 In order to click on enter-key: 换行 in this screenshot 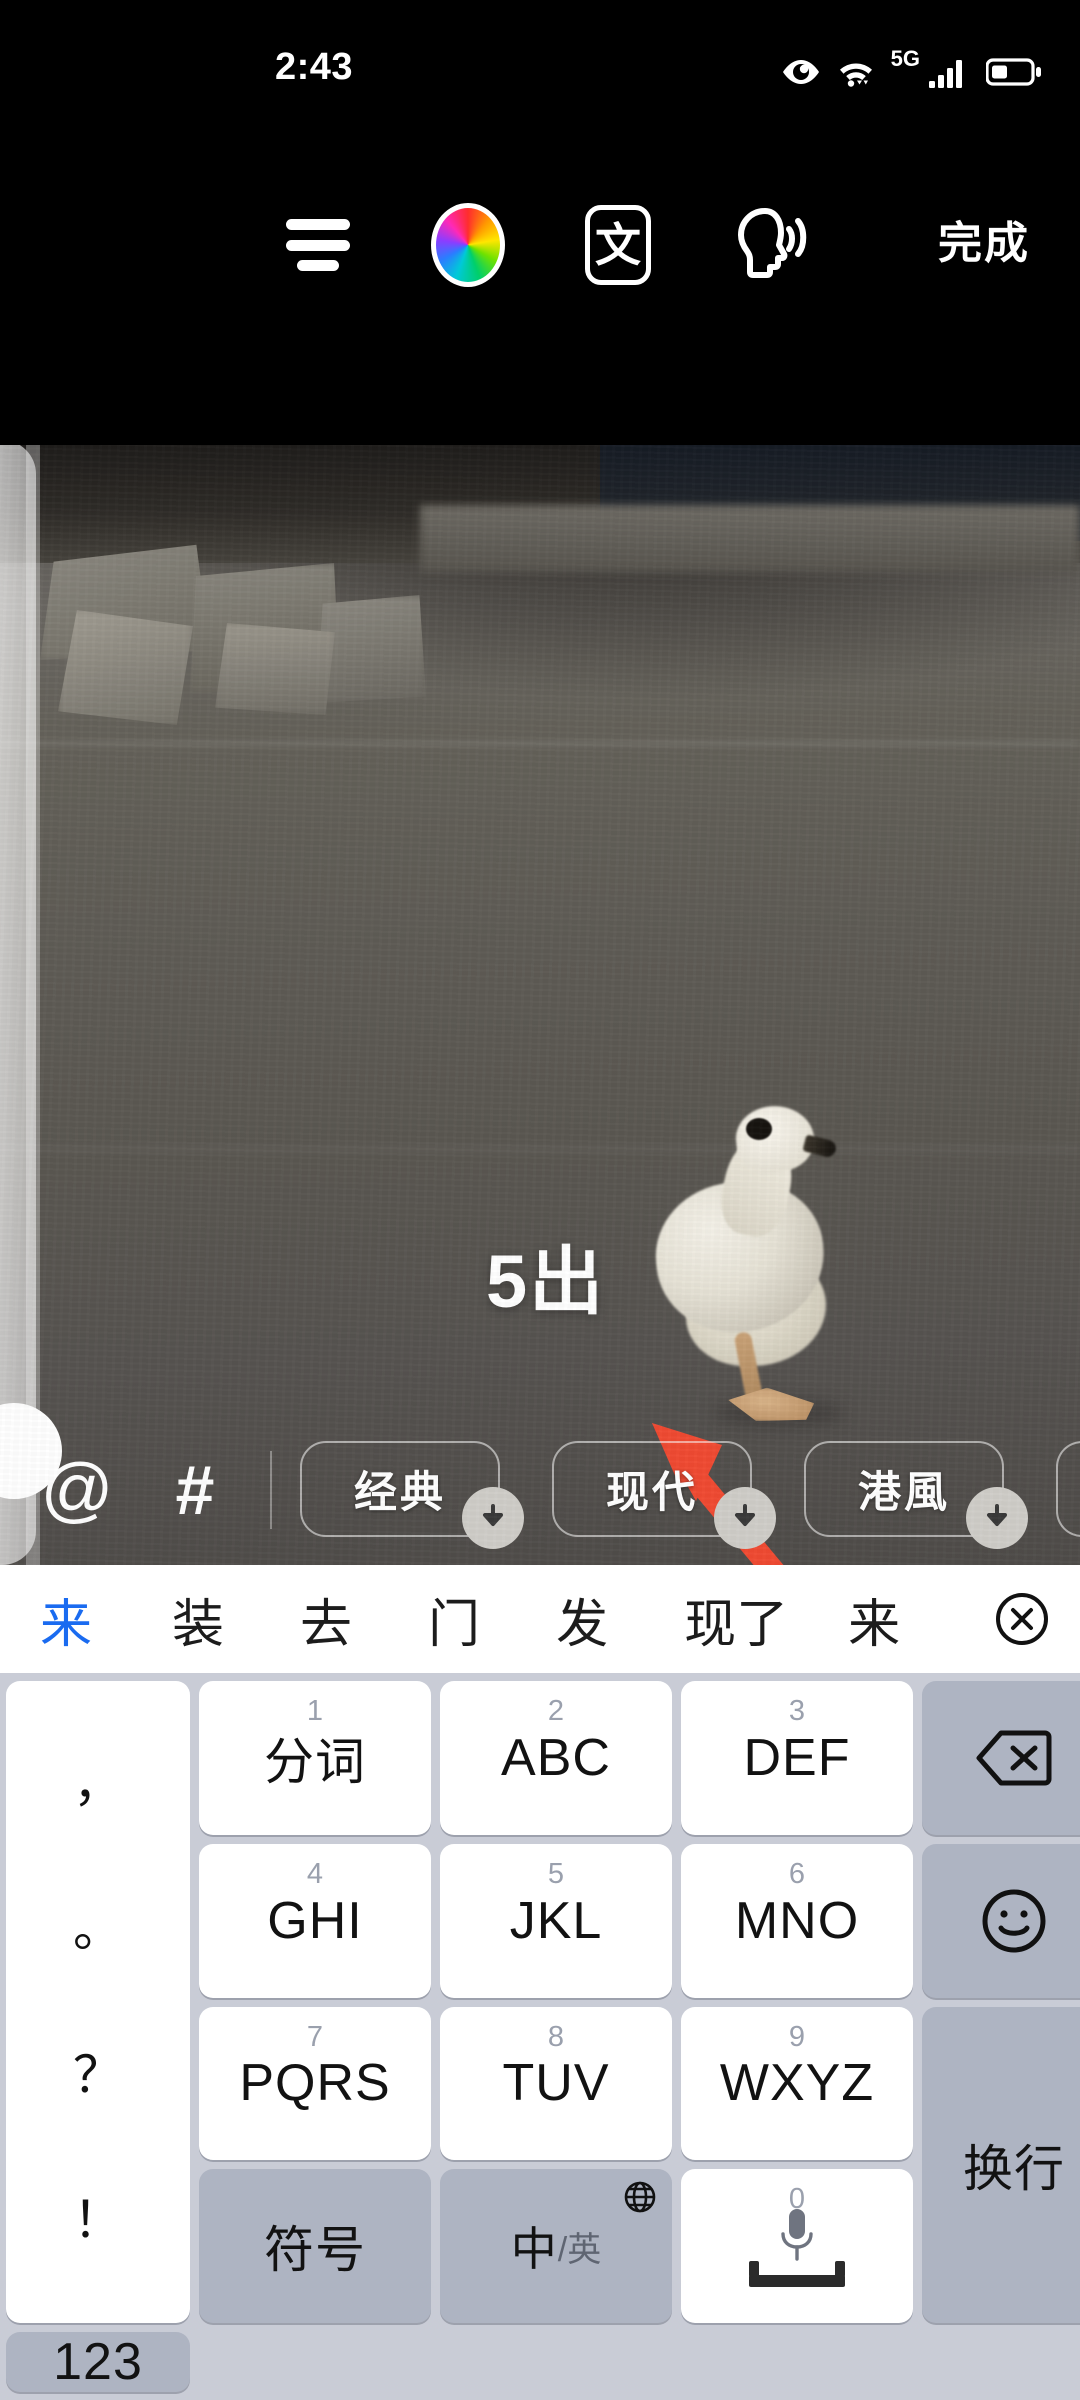, I will do `click(1001, 2164)`.